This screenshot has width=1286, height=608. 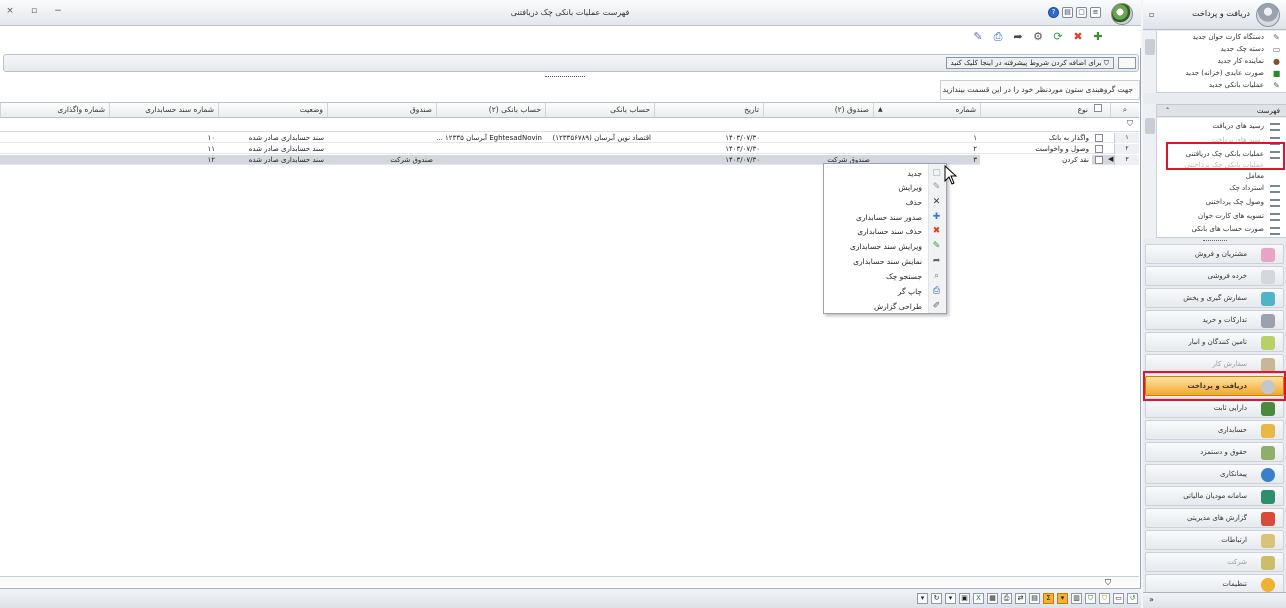 I want to click on search-icon: ⌕, so click(x=1125, y=109).